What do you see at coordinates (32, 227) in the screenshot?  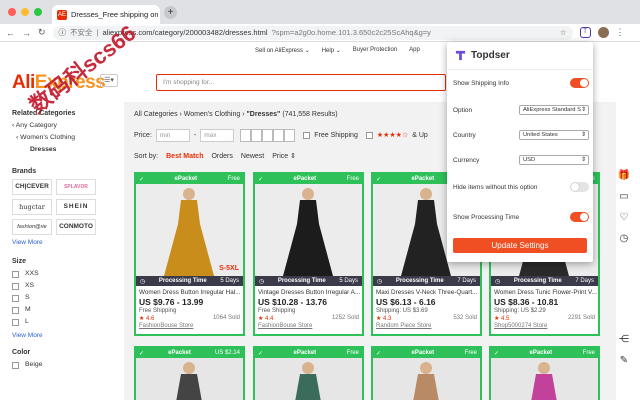 I see `brand-tile: fashion@rie` at bounding box center [32, 227].